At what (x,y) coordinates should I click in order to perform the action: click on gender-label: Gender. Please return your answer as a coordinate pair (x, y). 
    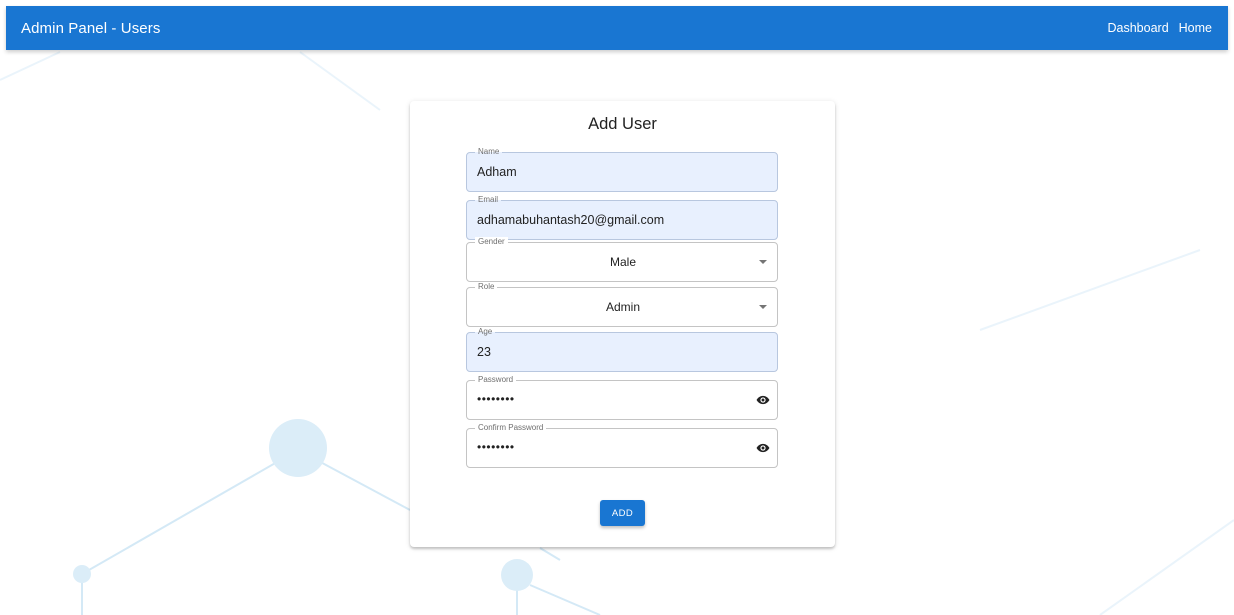
    Looking at the image, I should click on (491, 242).